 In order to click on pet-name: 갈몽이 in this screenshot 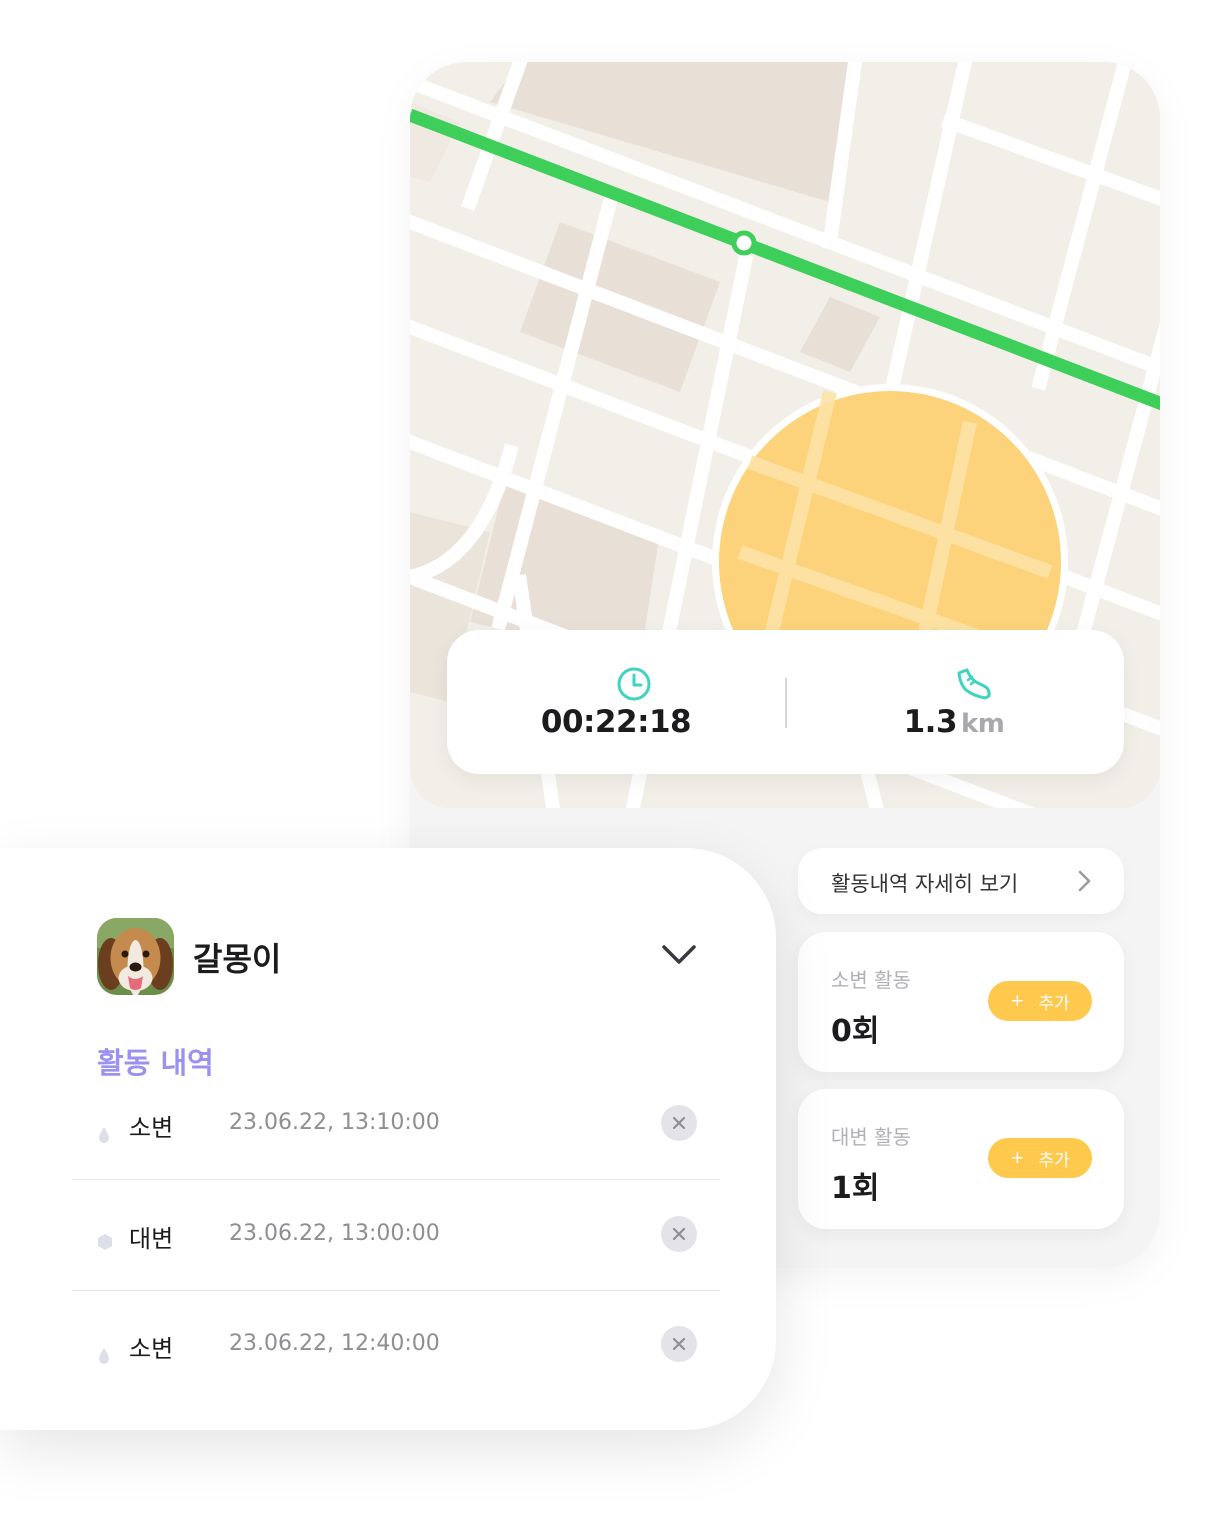, I will do `click(237, 959)`.